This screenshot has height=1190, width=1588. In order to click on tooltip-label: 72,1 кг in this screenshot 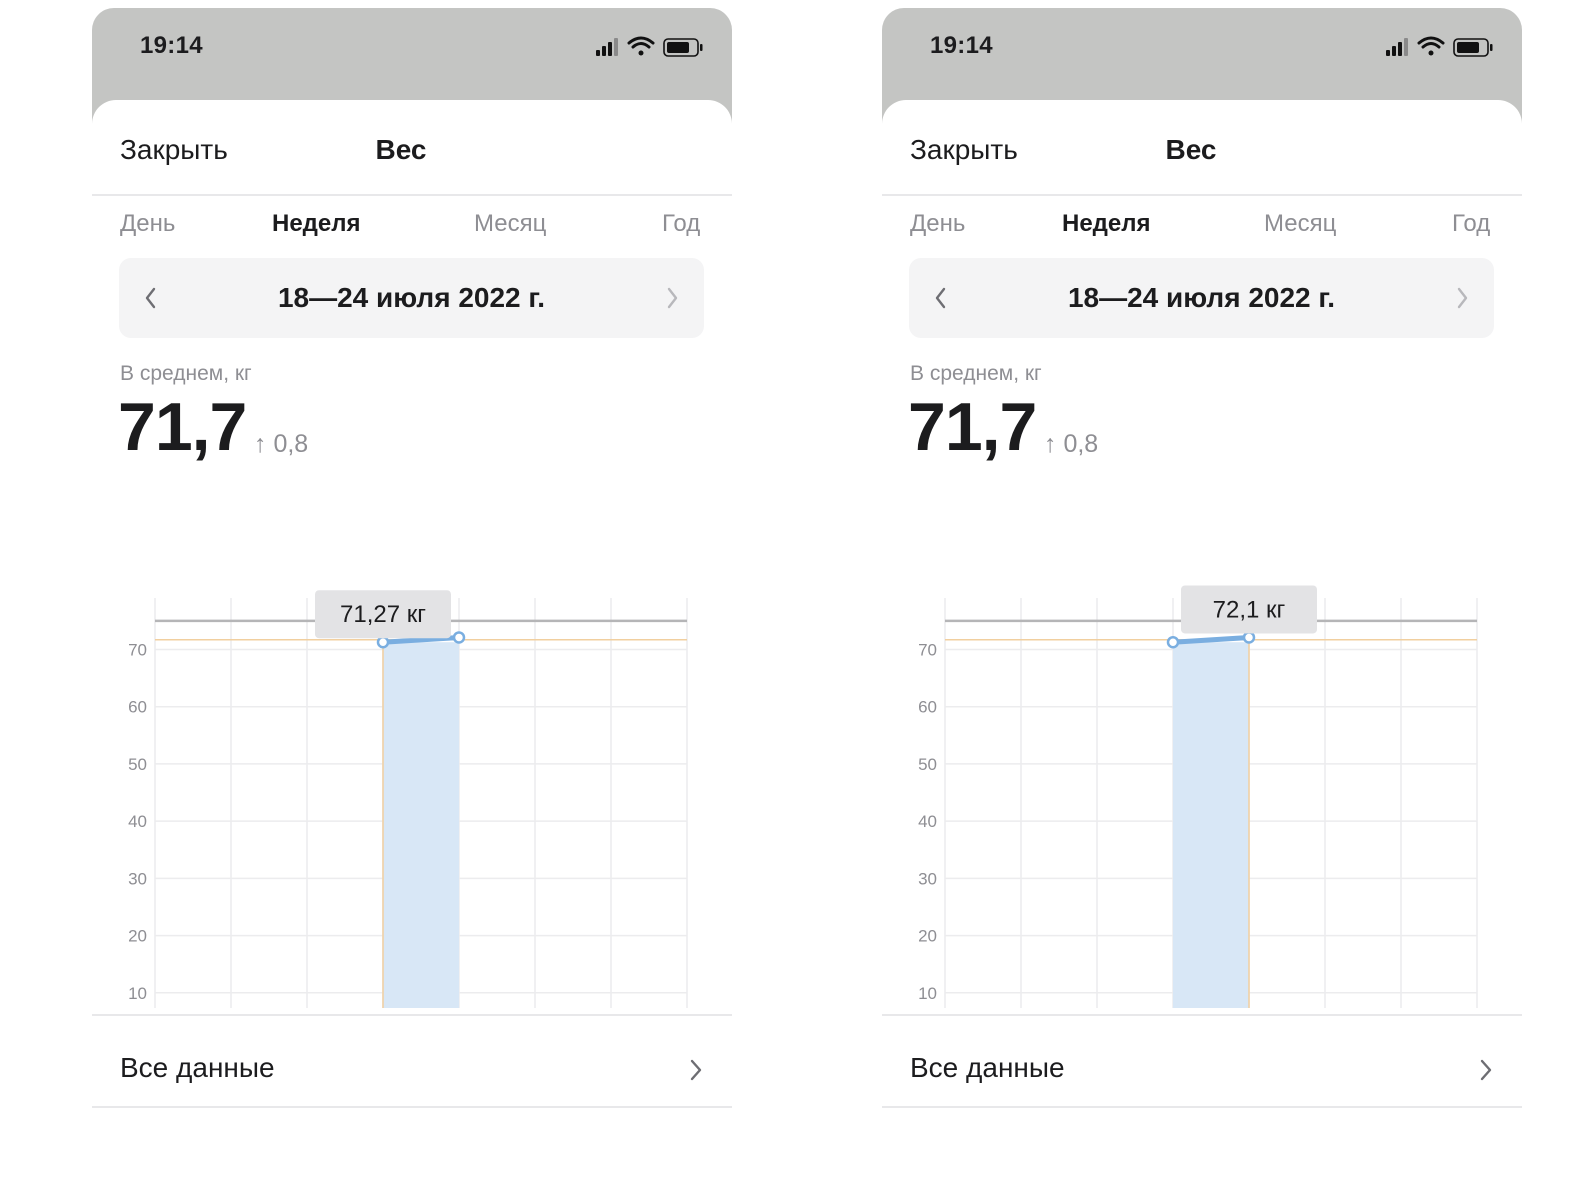, I will do `click(1249, 609)`.